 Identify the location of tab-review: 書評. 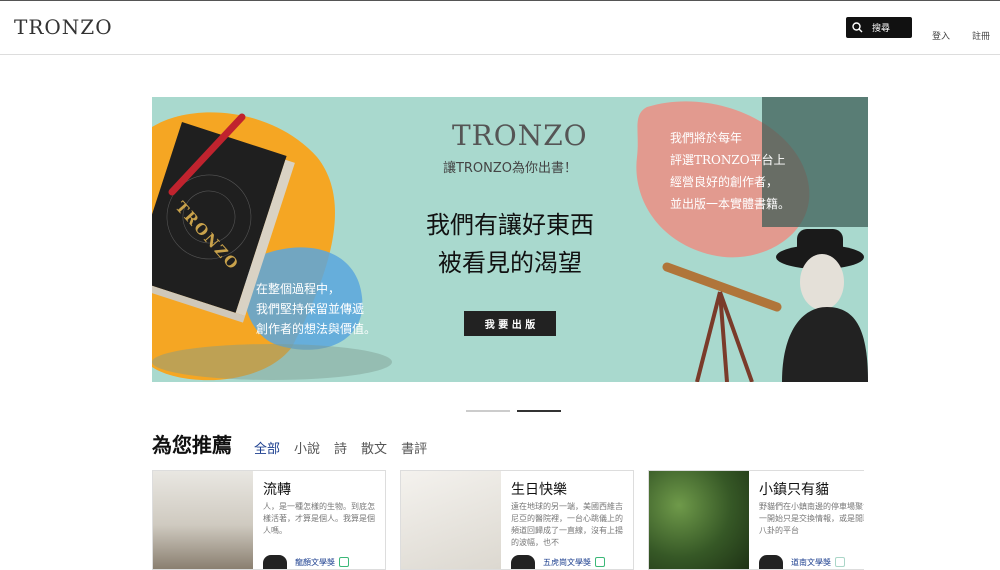
(414, 447).